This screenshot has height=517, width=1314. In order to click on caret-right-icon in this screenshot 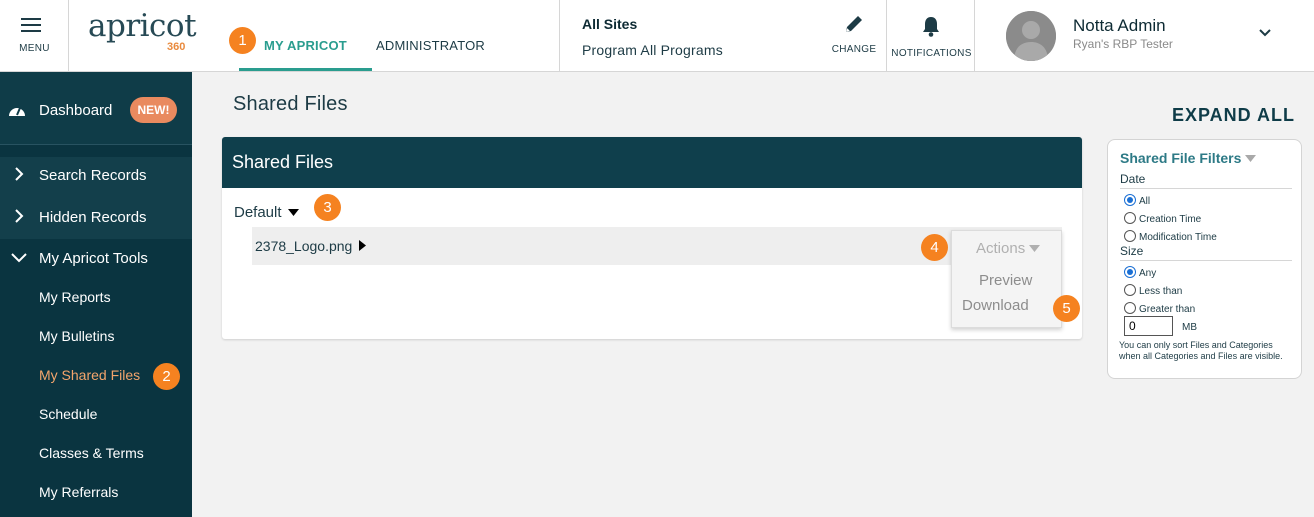, I will do `click(363, 245)`.